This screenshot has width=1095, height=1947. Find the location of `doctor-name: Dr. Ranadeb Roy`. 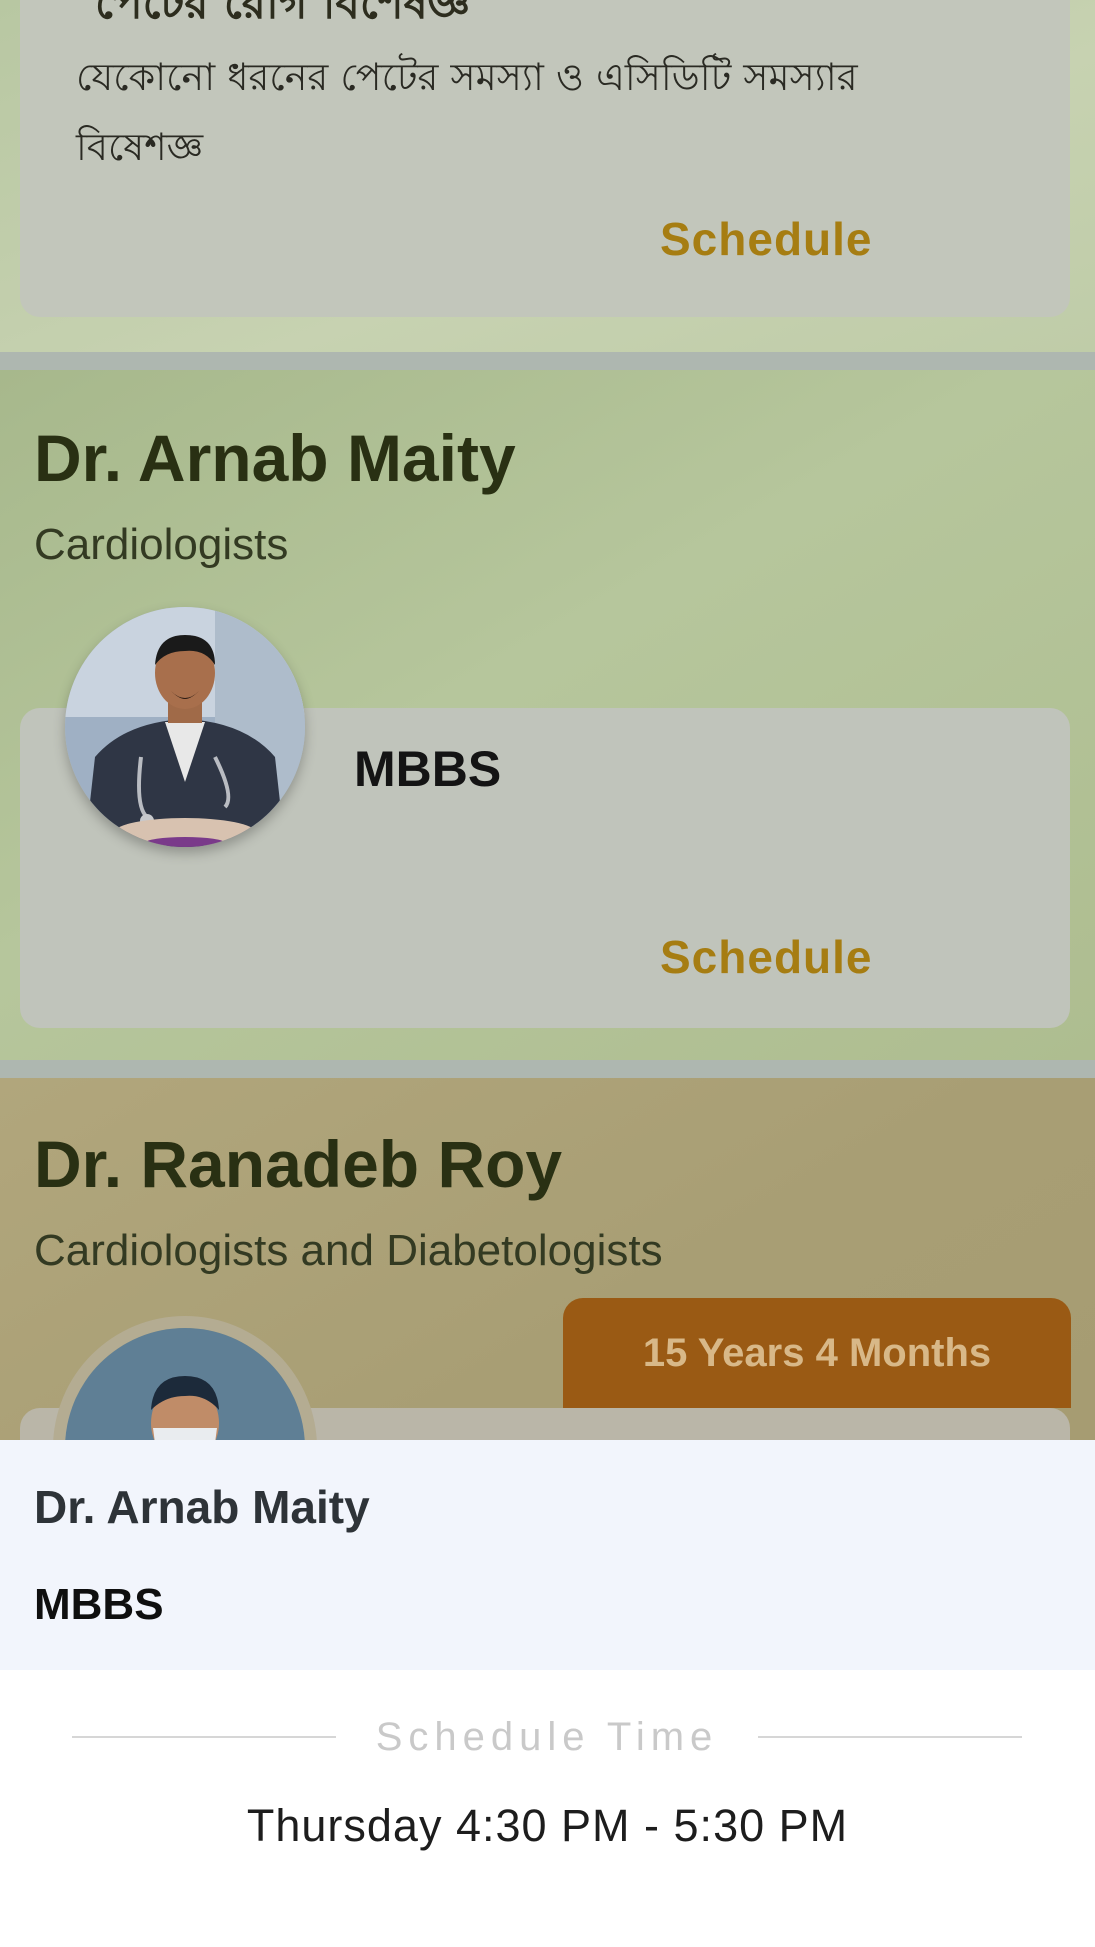

doctor-name: Dr. Ranadeb Roy is located at coordinates (298, 1164).